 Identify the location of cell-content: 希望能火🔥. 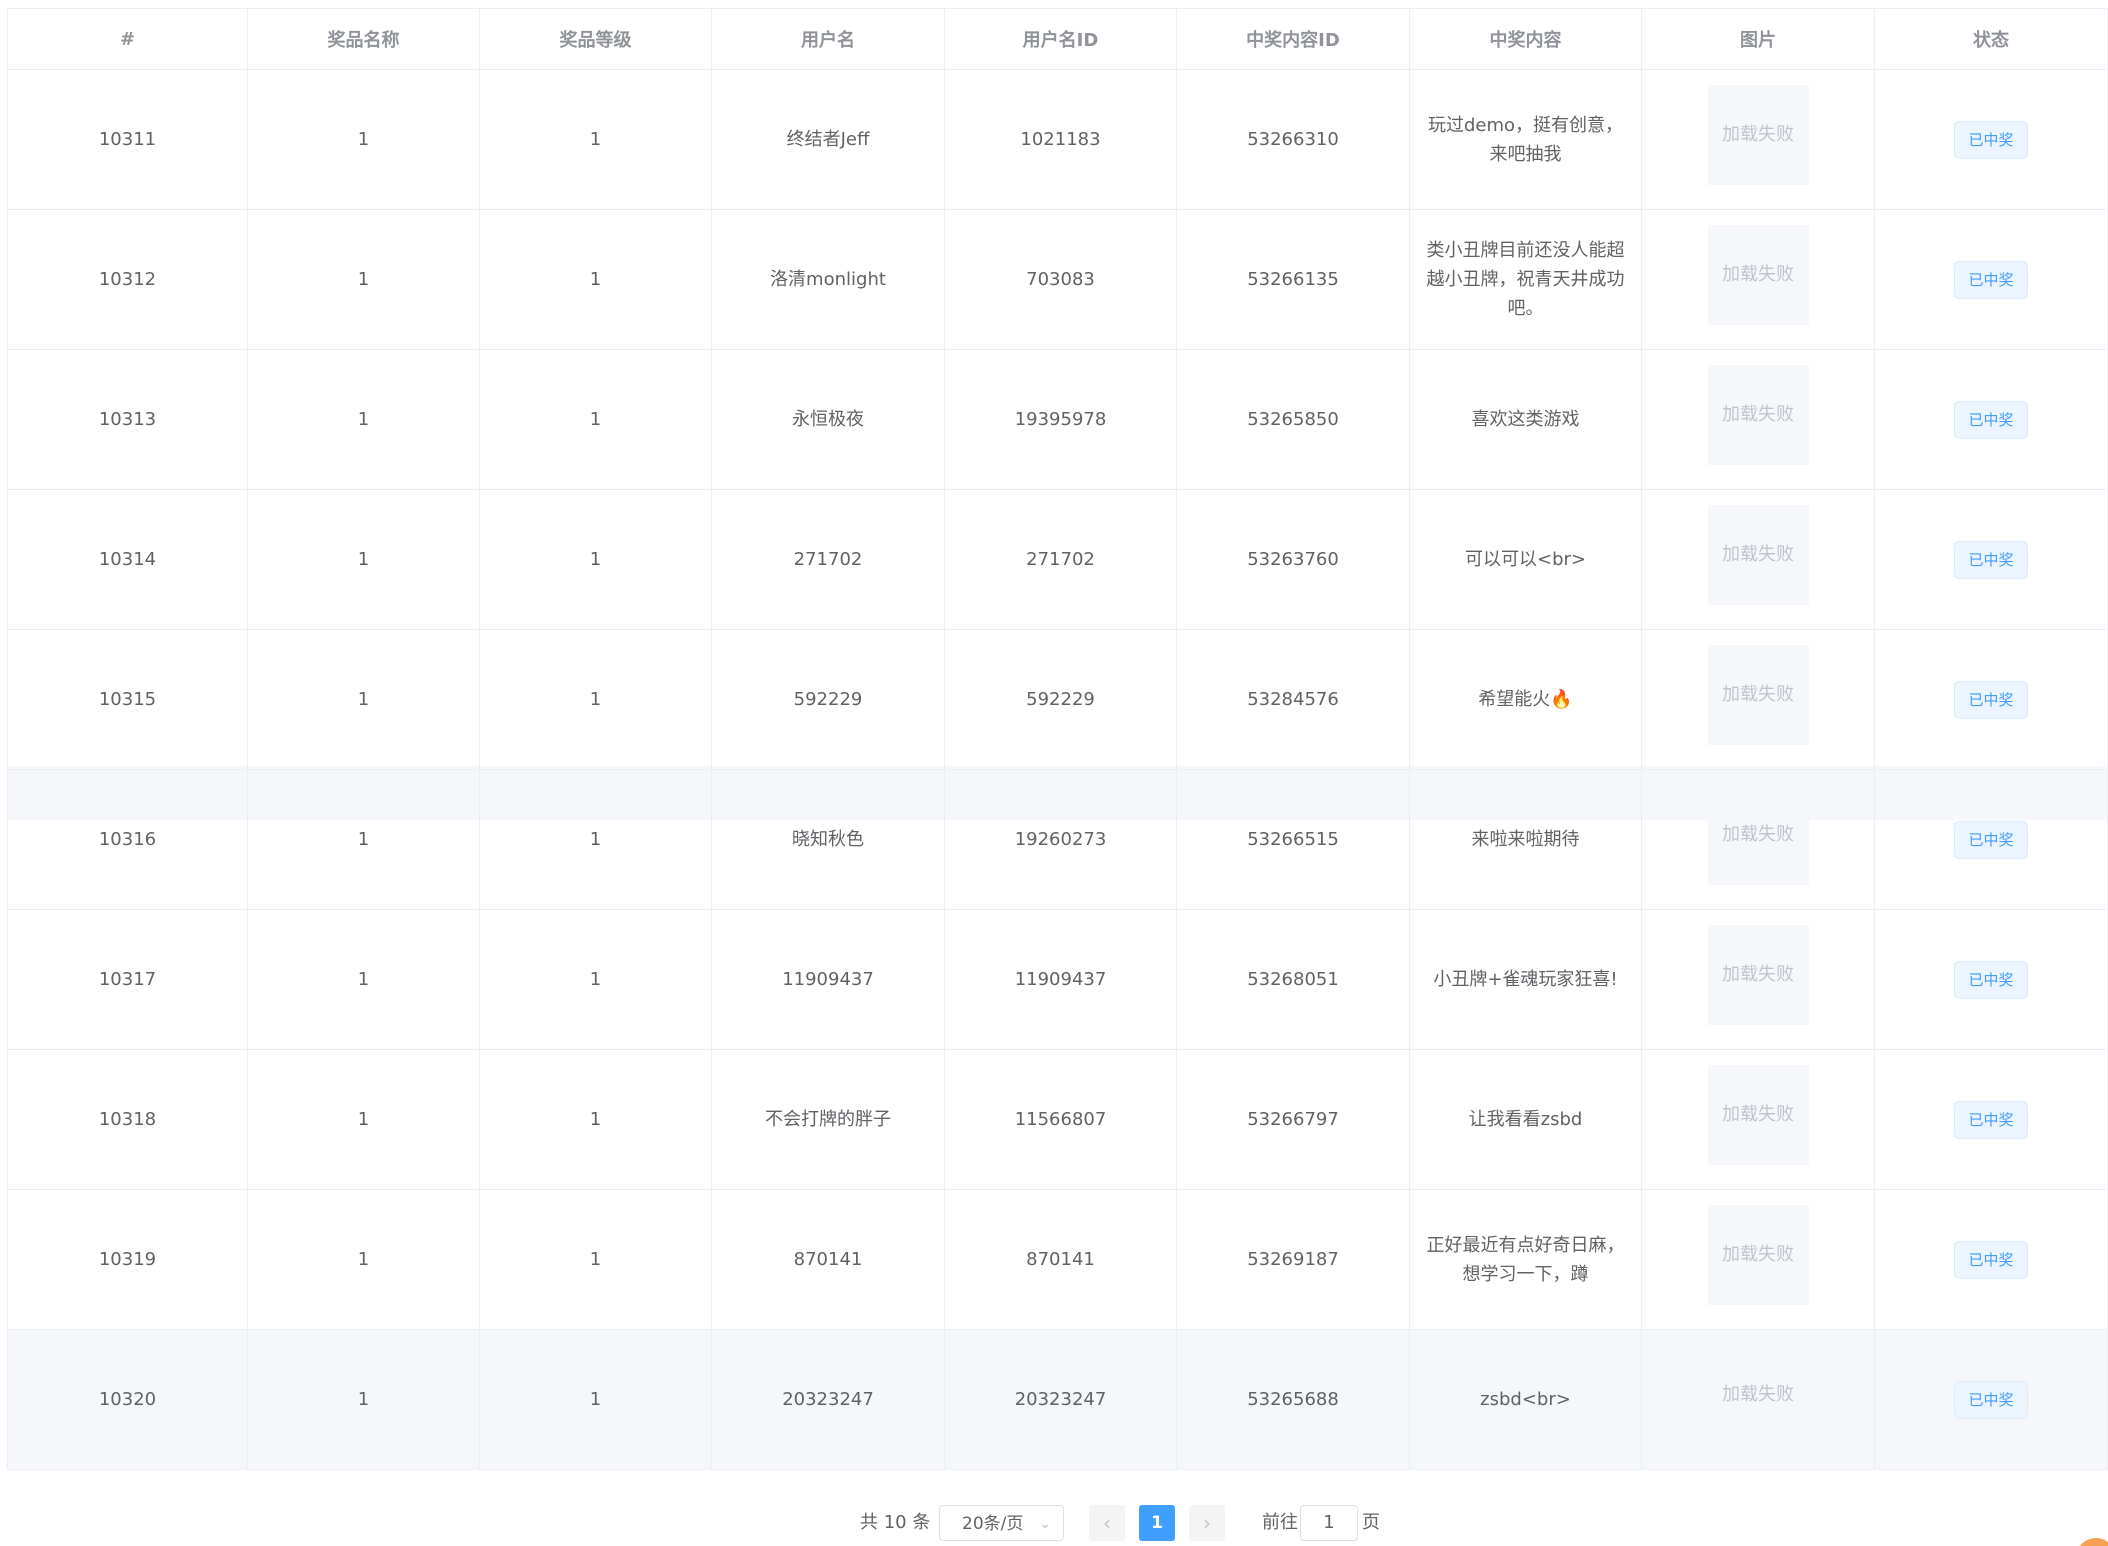
(1525, 699).